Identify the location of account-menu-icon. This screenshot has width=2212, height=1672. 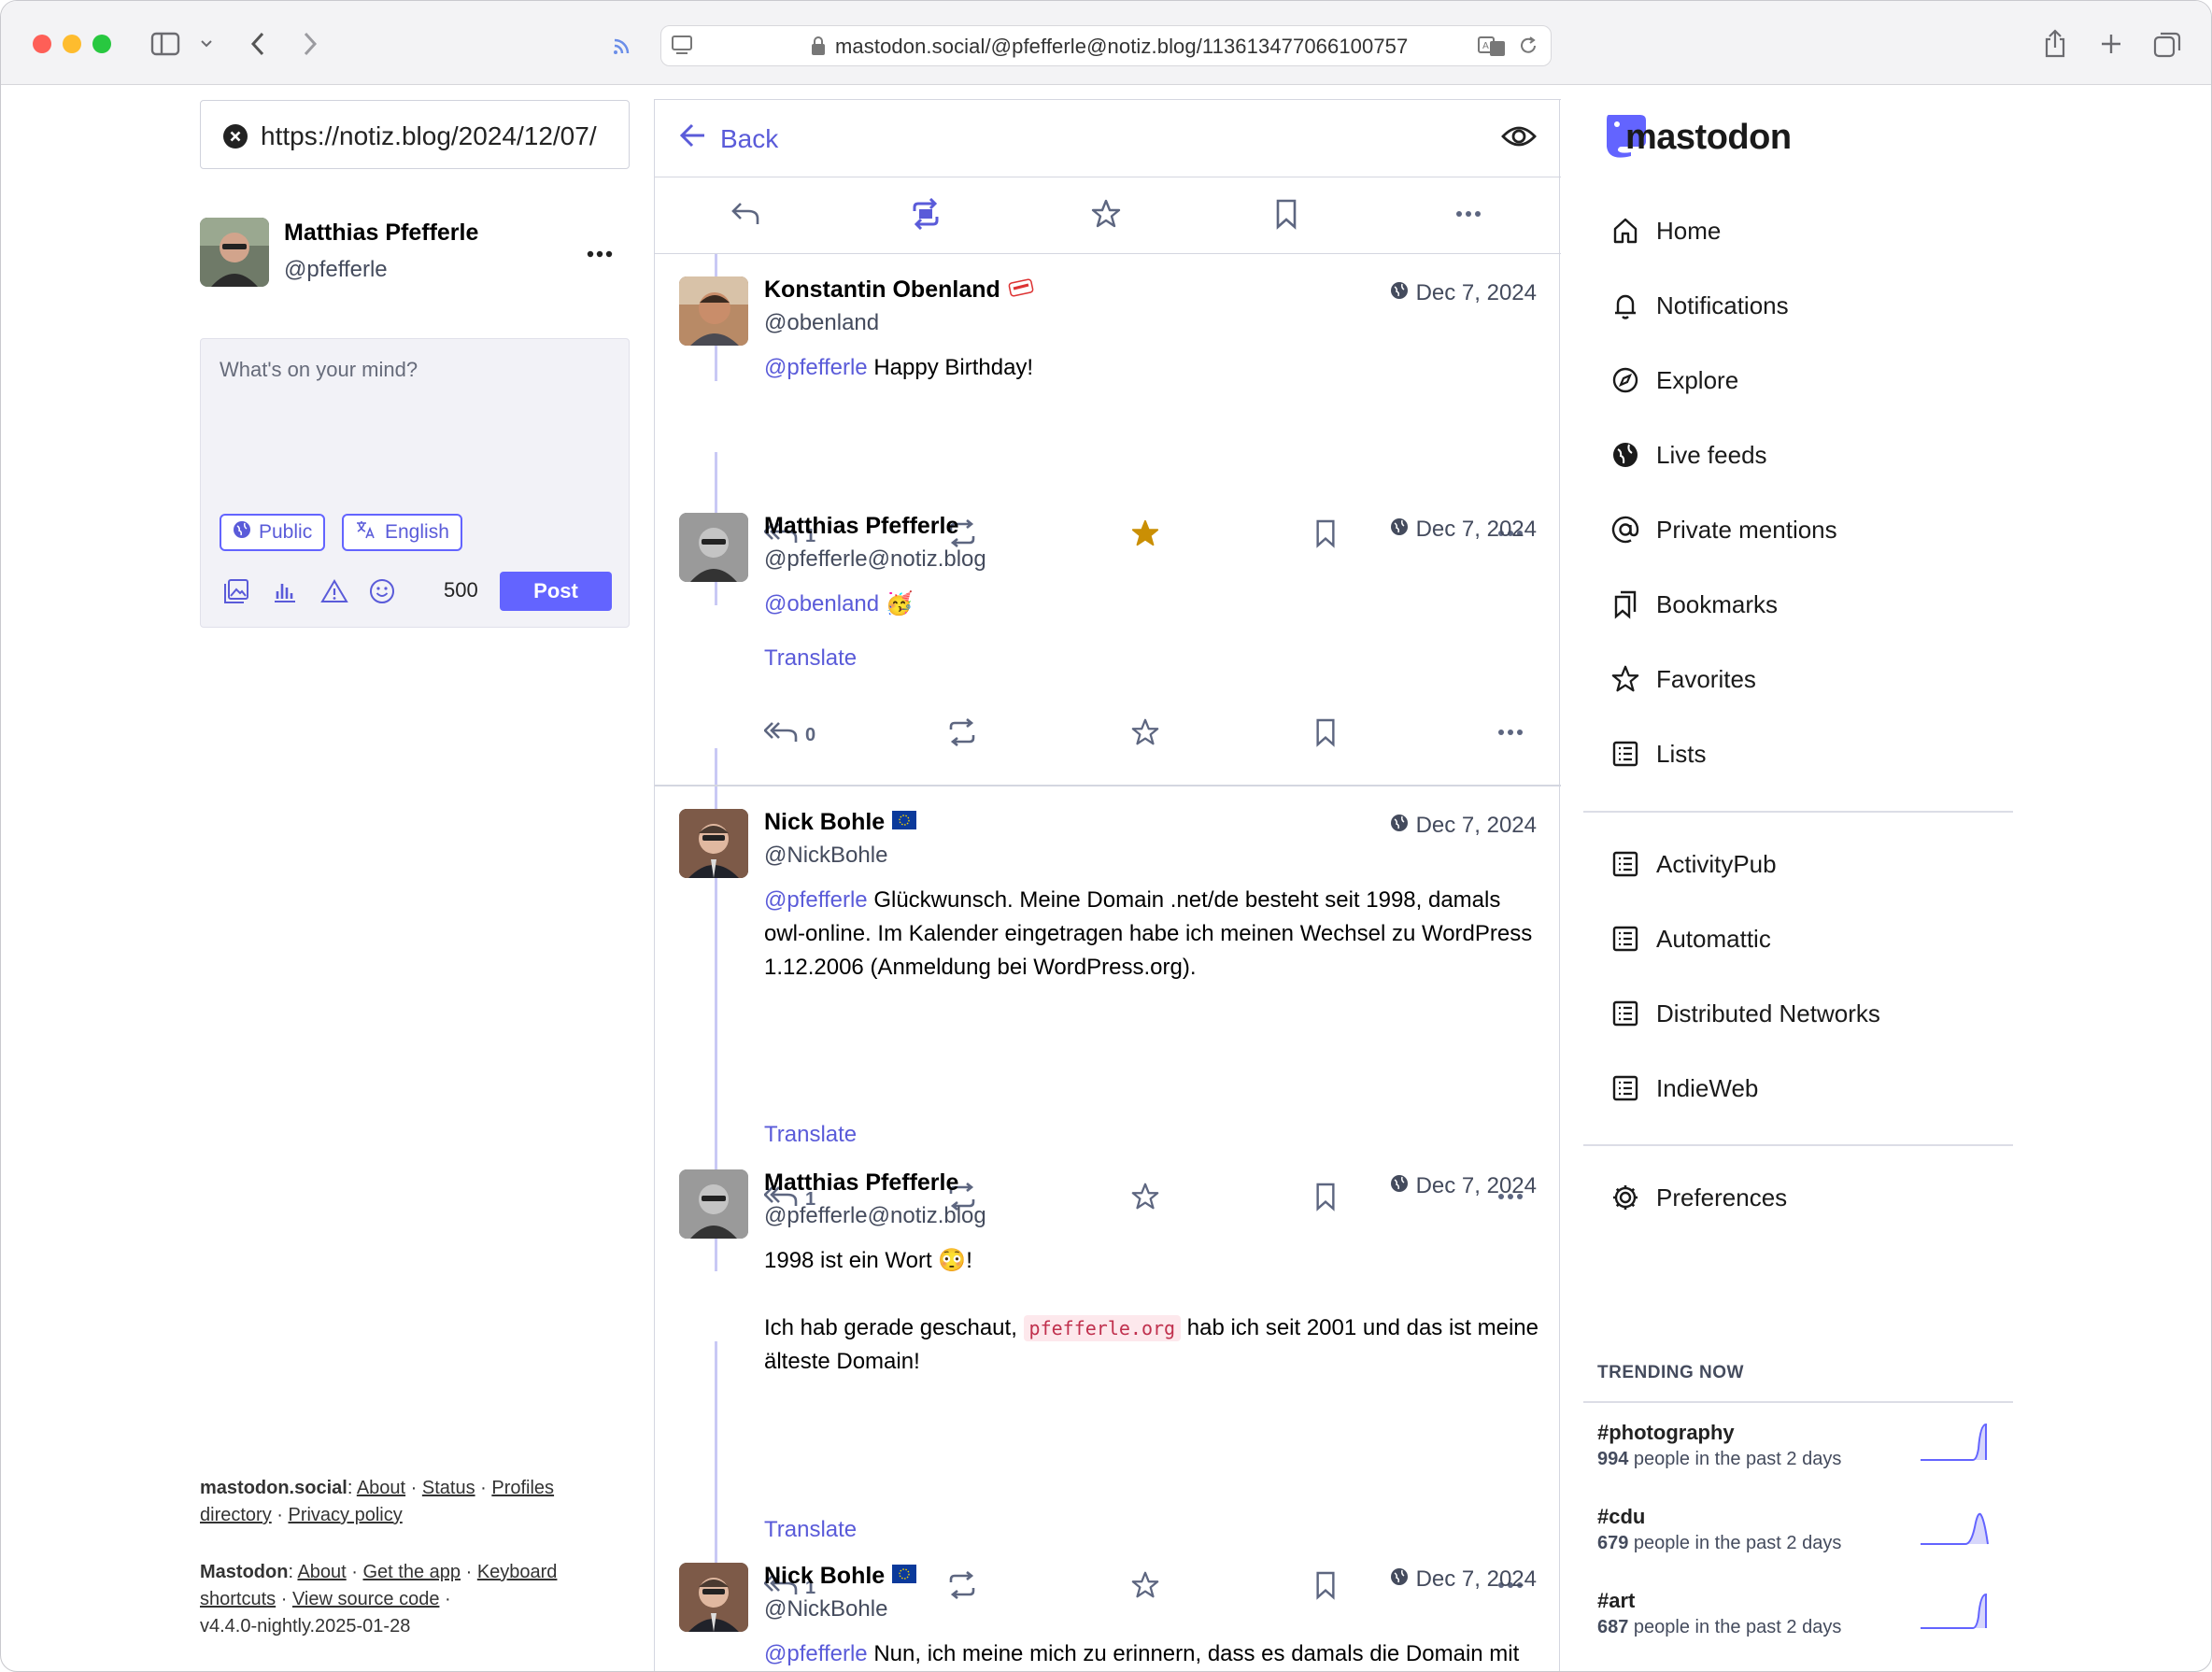
(600, 256).